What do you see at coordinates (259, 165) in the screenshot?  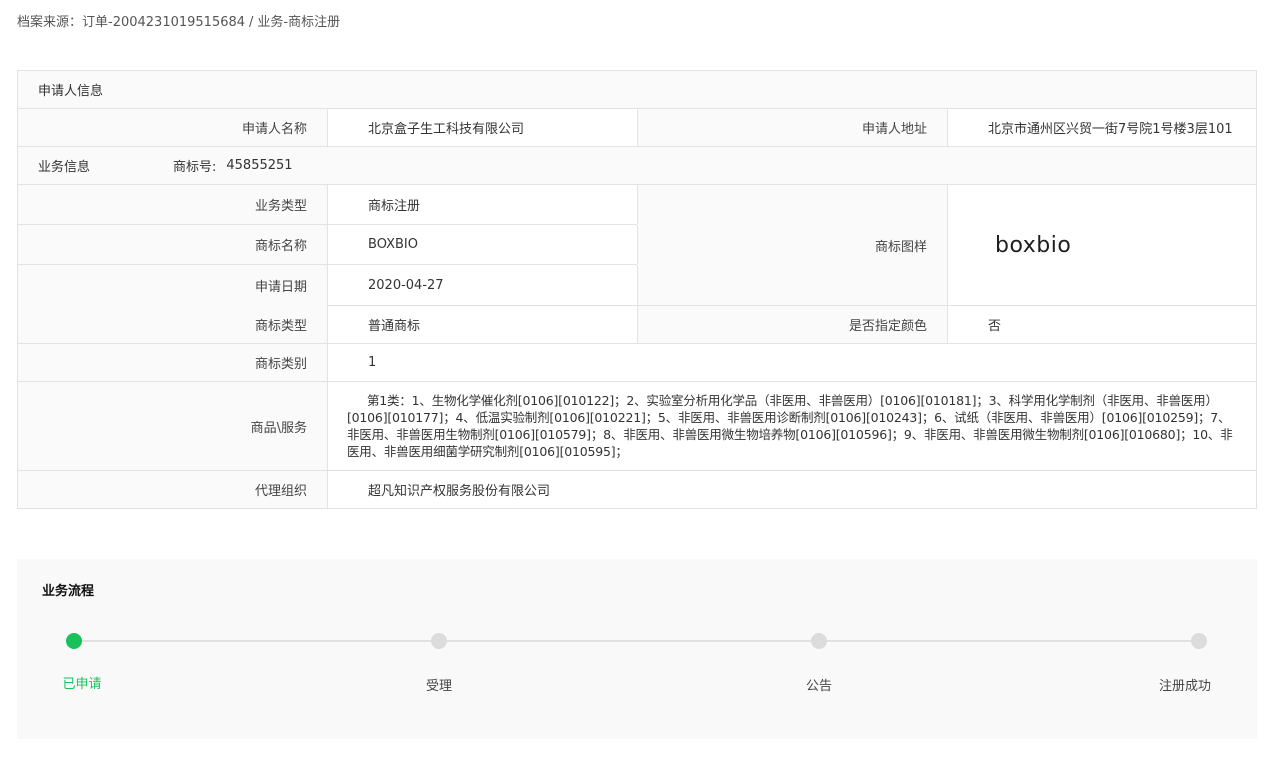 I see `trademark-number-value: 45855251` at bounding box center [259, 165].